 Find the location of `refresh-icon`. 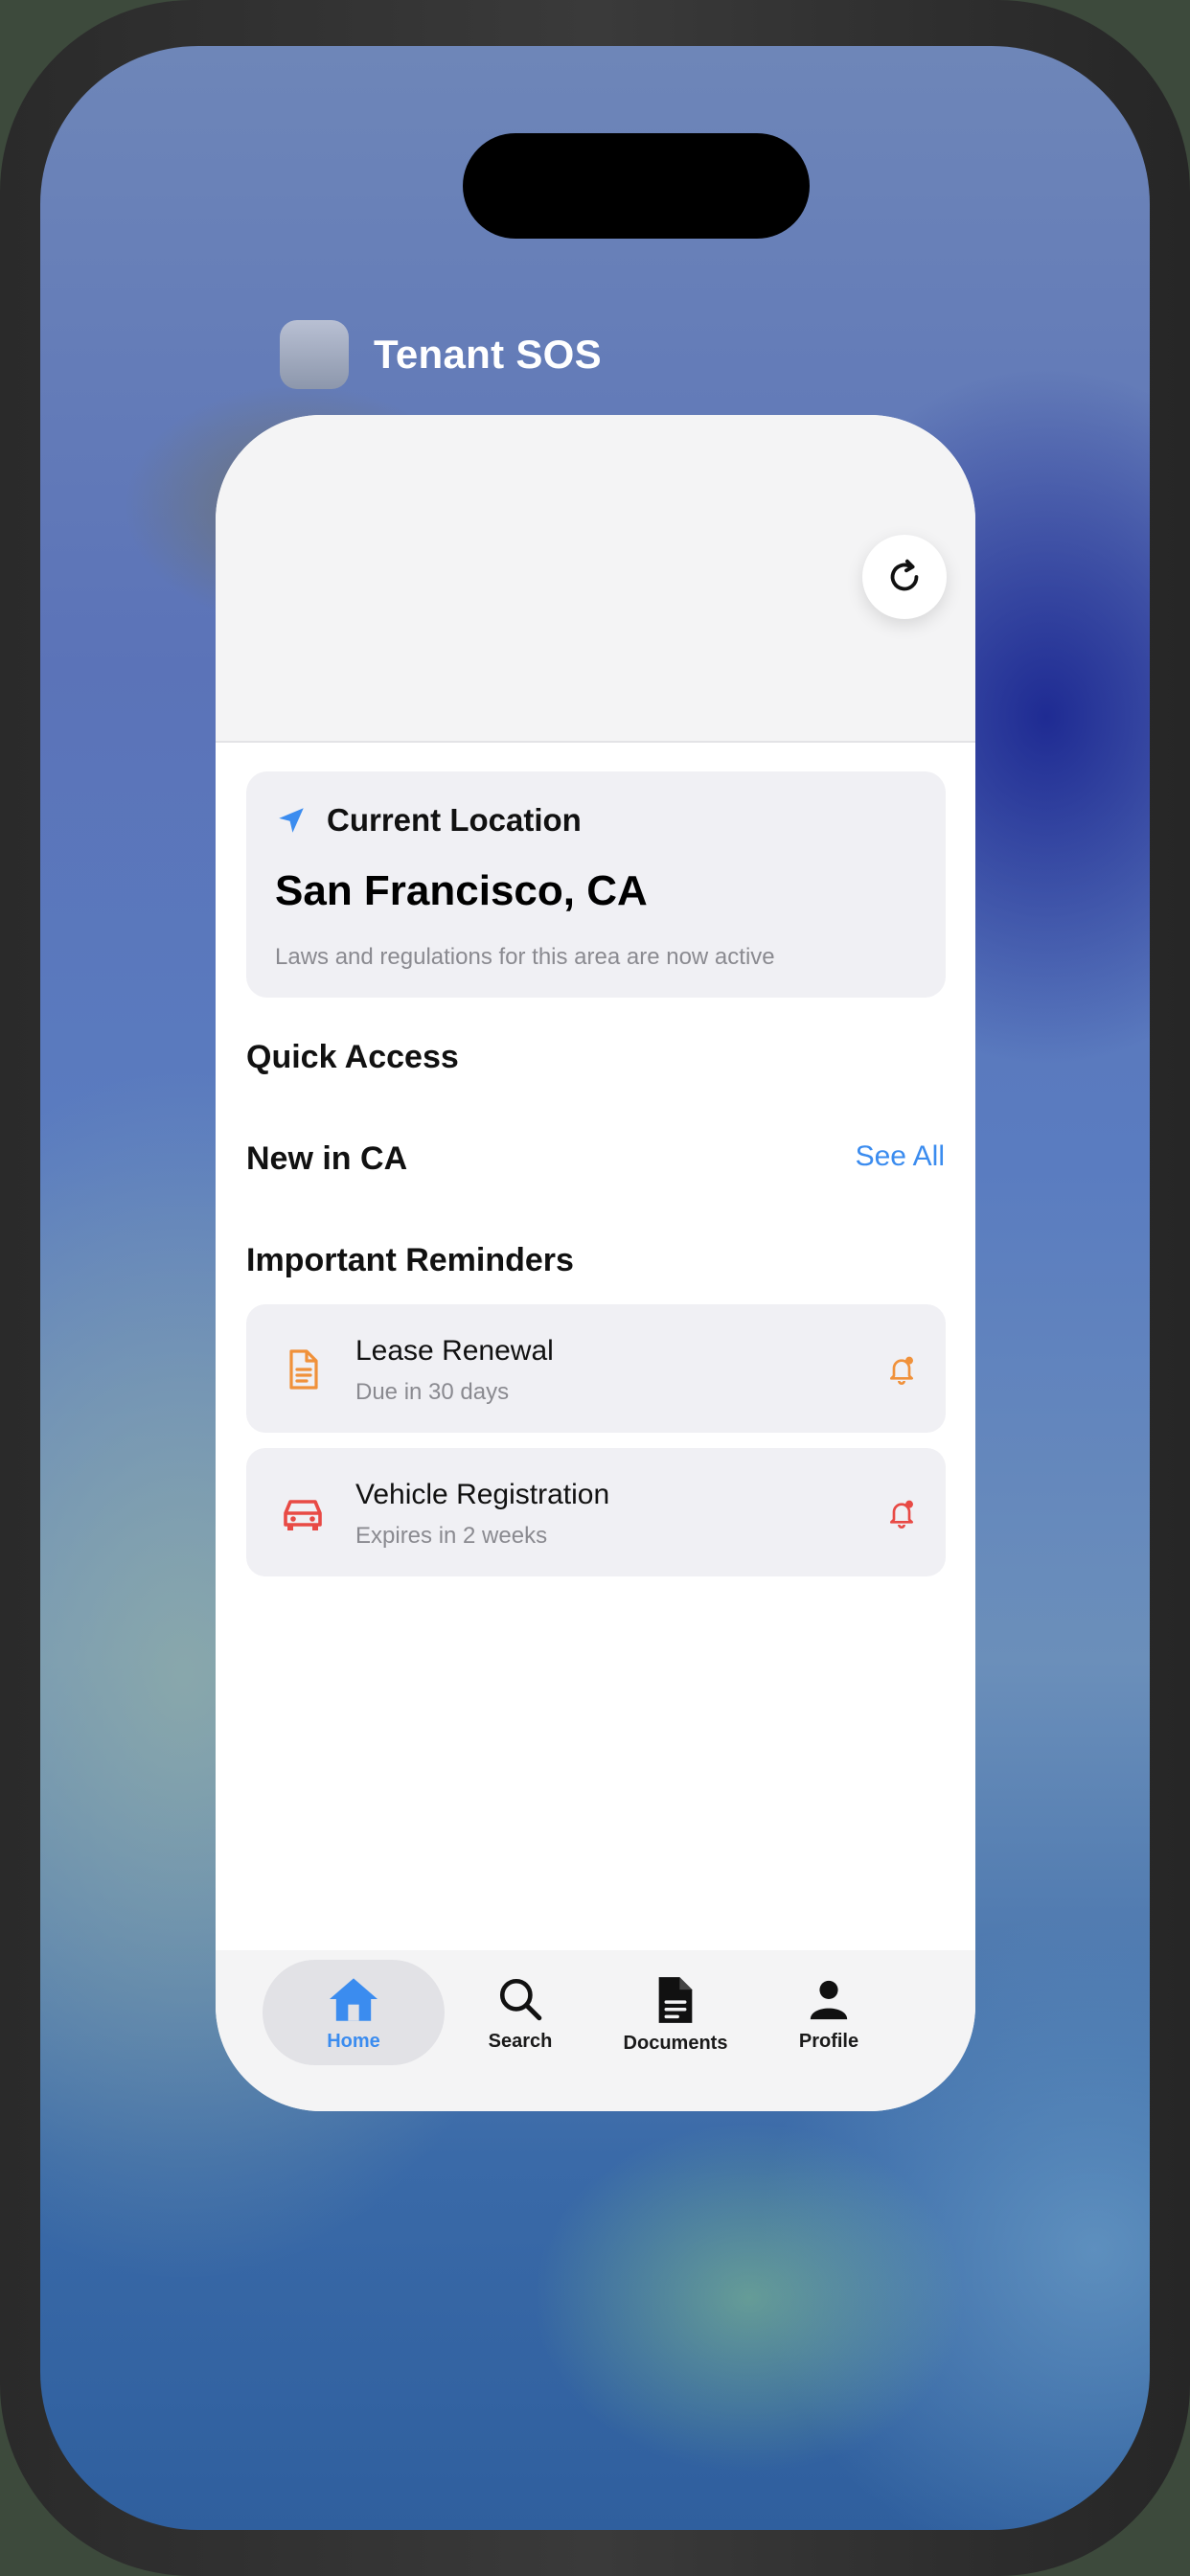

refresh-icon is located at coordinates (905, 575).